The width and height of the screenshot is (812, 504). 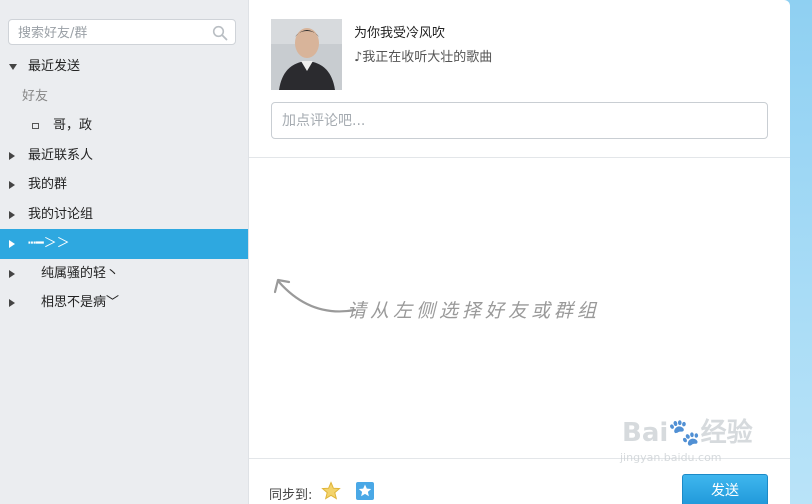 I want to click on tree-item-group: 相思不是病﹀, so click(x=124, y=303).